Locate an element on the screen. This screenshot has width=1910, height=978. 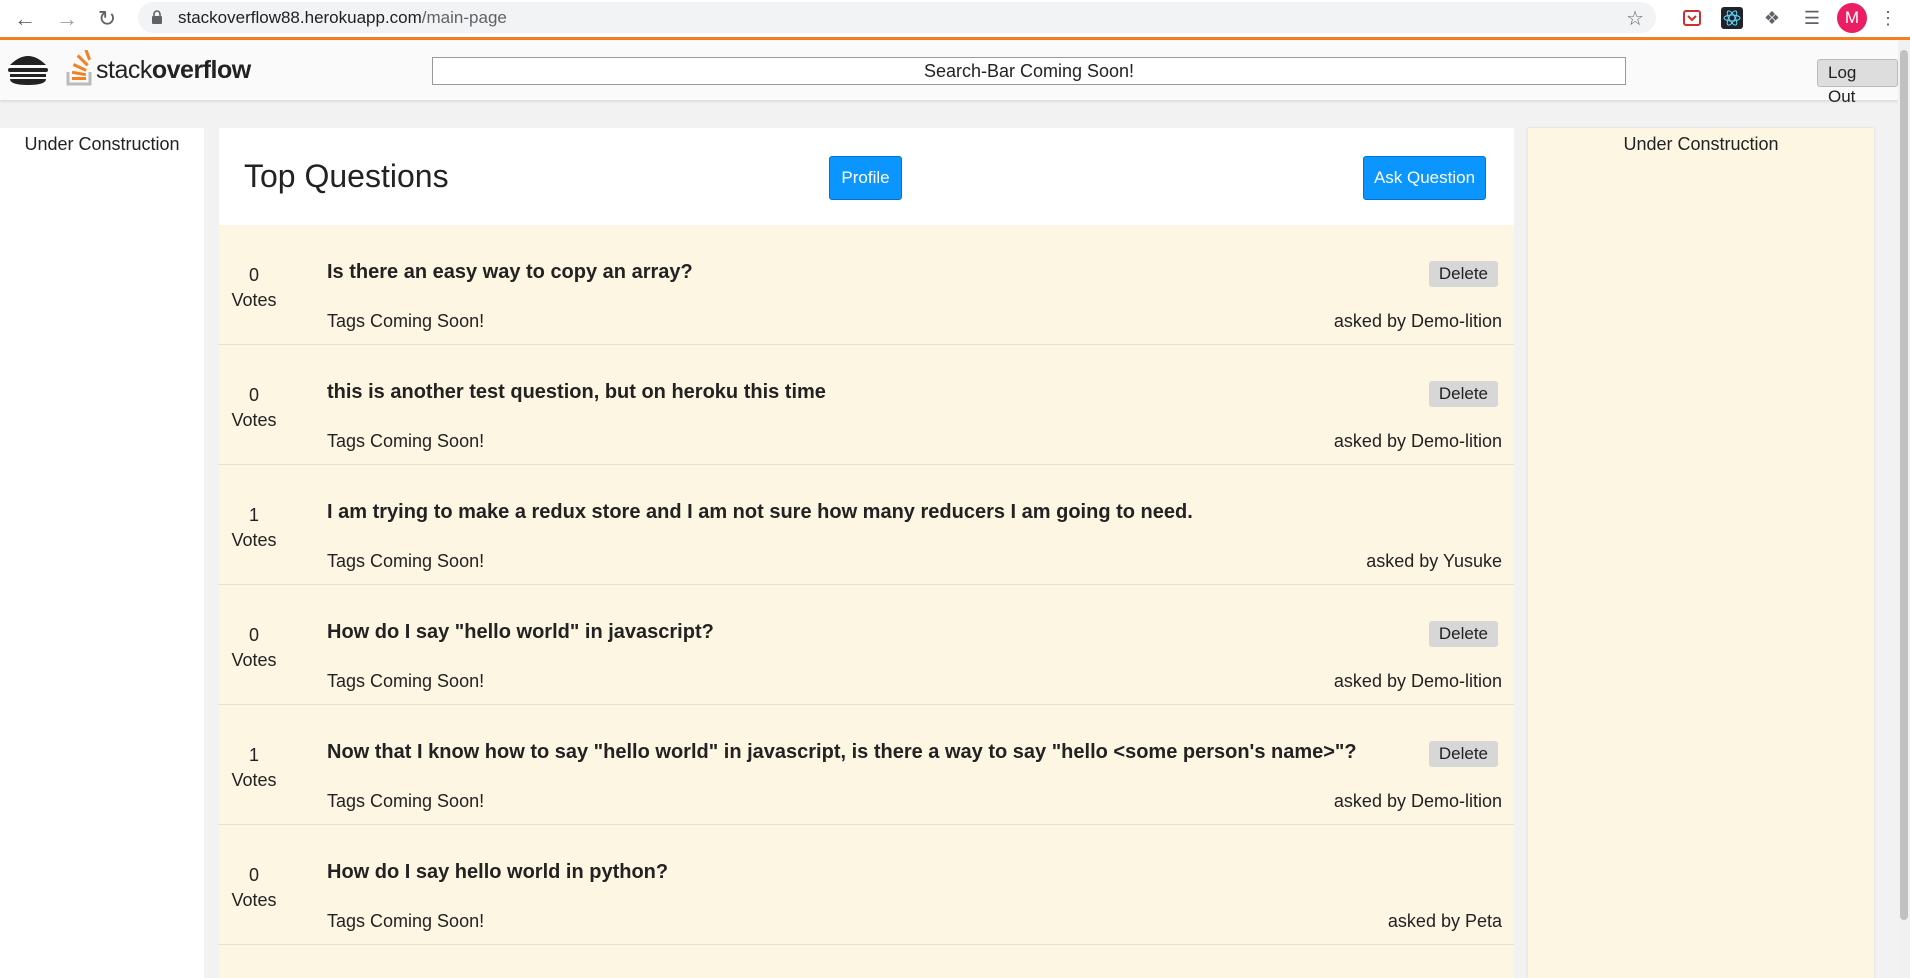
lock-icon is located at coordinates (157, 17).